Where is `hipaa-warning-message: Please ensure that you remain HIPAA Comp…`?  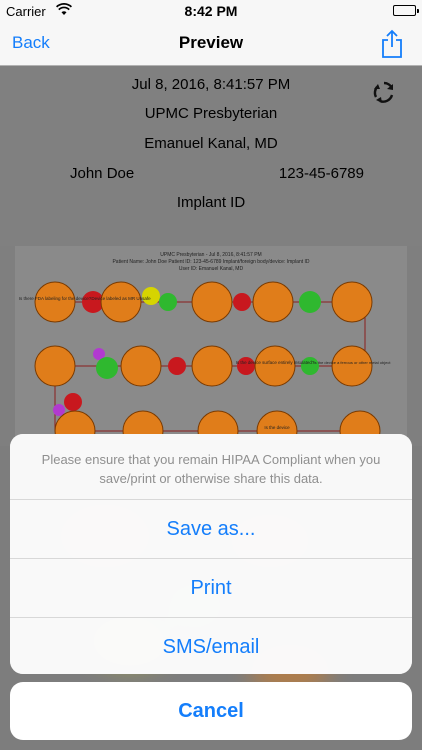
hipaa-warning-message: Please ensure that you remain HIPAA Comp… is located at coordinates (211, 467).